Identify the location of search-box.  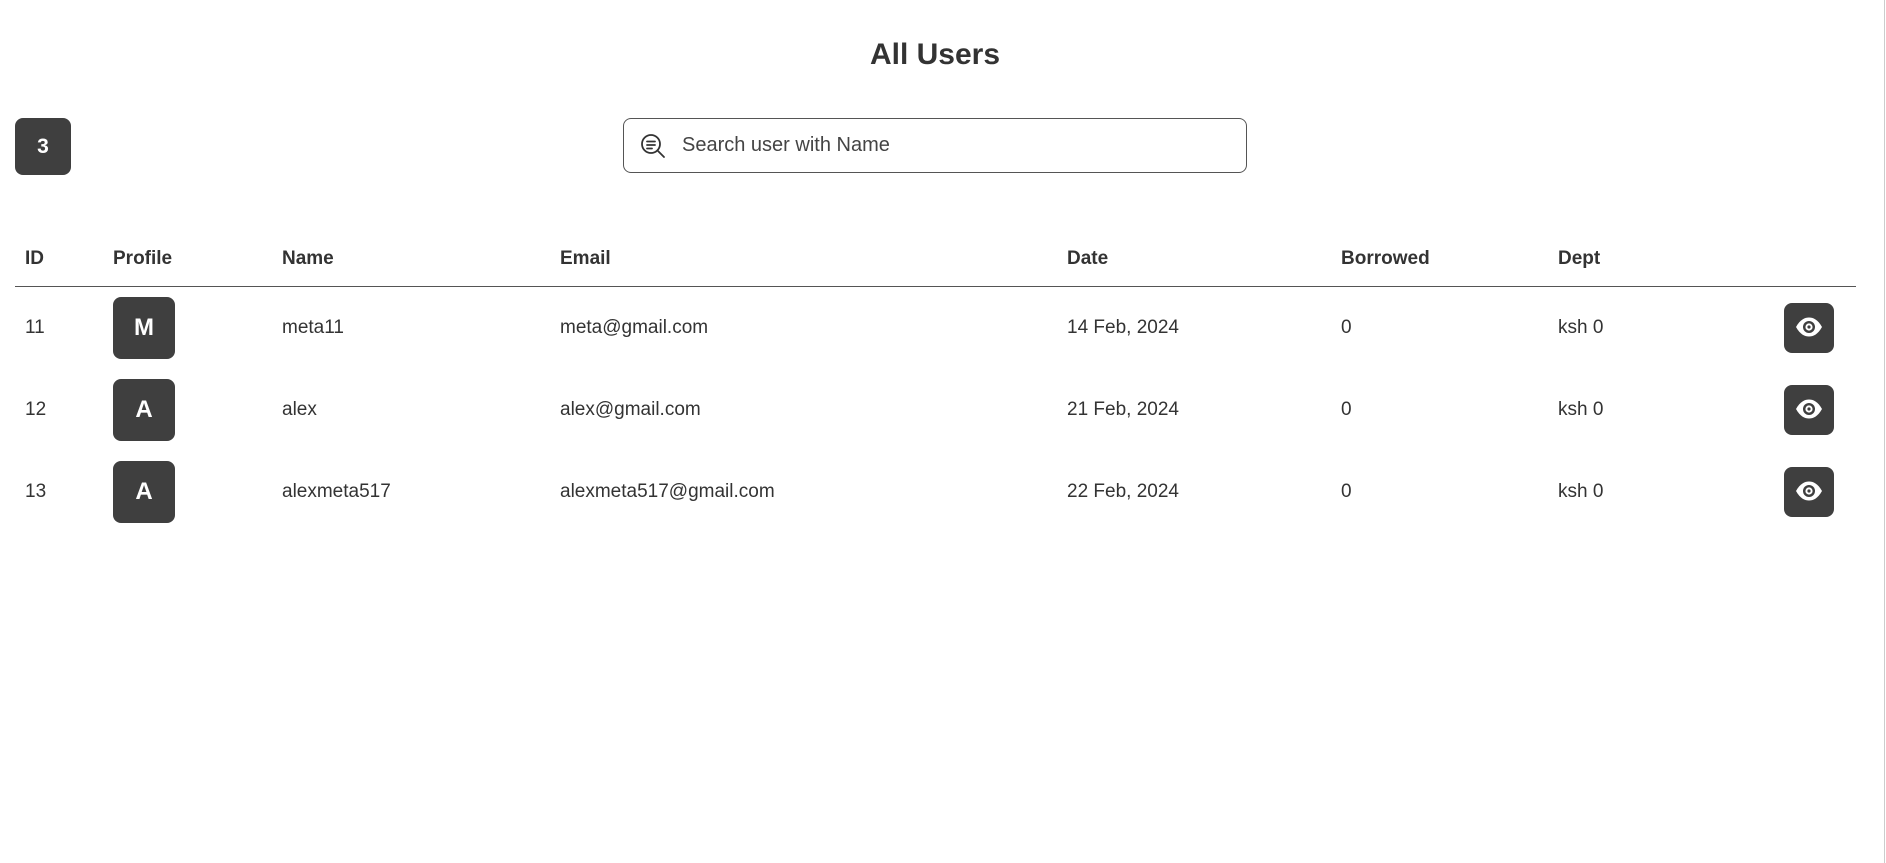
(935, 145).